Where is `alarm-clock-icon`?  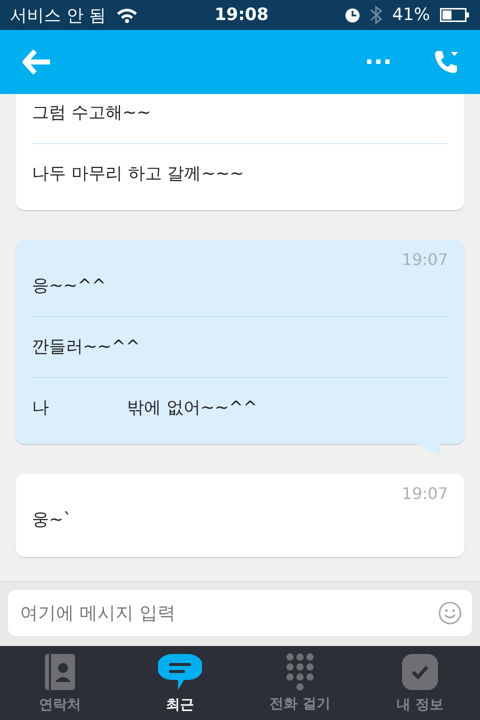 alarm-clock-icon is located at coordinates (352, 15).